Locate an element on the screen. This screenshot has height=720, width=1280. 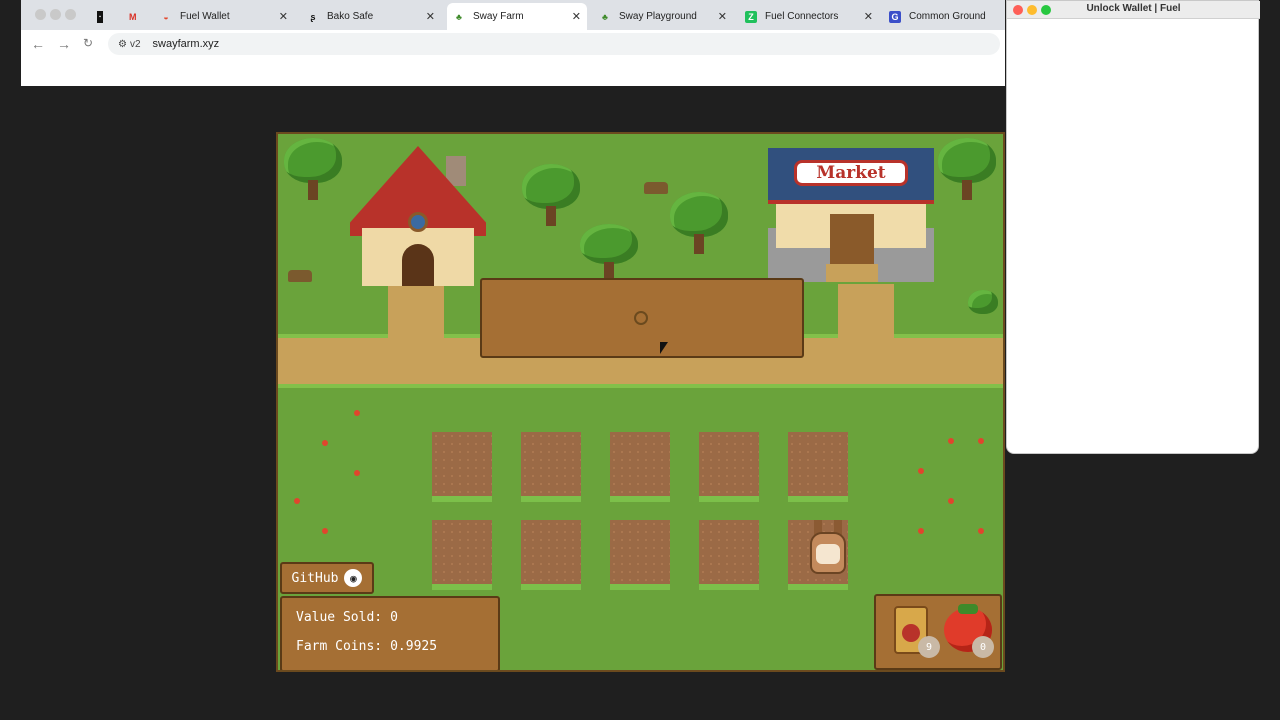
value-sold-value: 0 is located at coordinates (394, 617).